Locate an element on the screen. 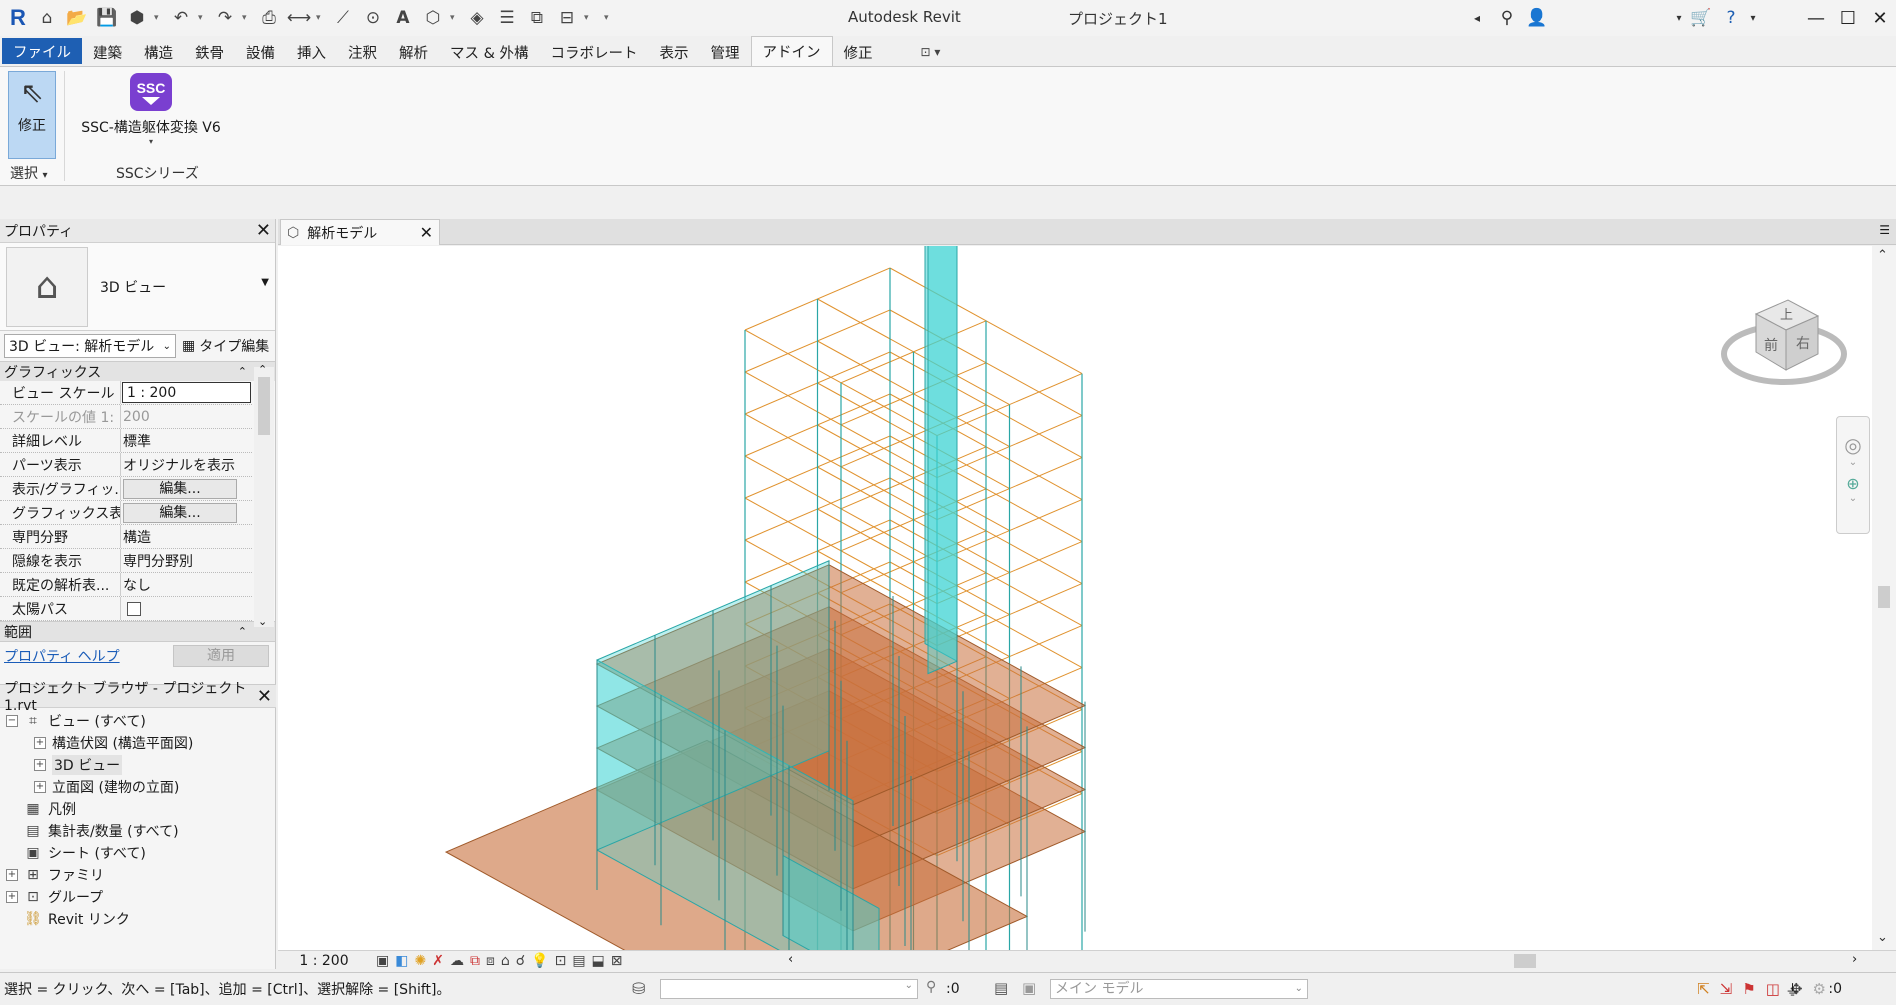  view-tabs-menu-icon: ☰ is located at coordinates (1884, 230).